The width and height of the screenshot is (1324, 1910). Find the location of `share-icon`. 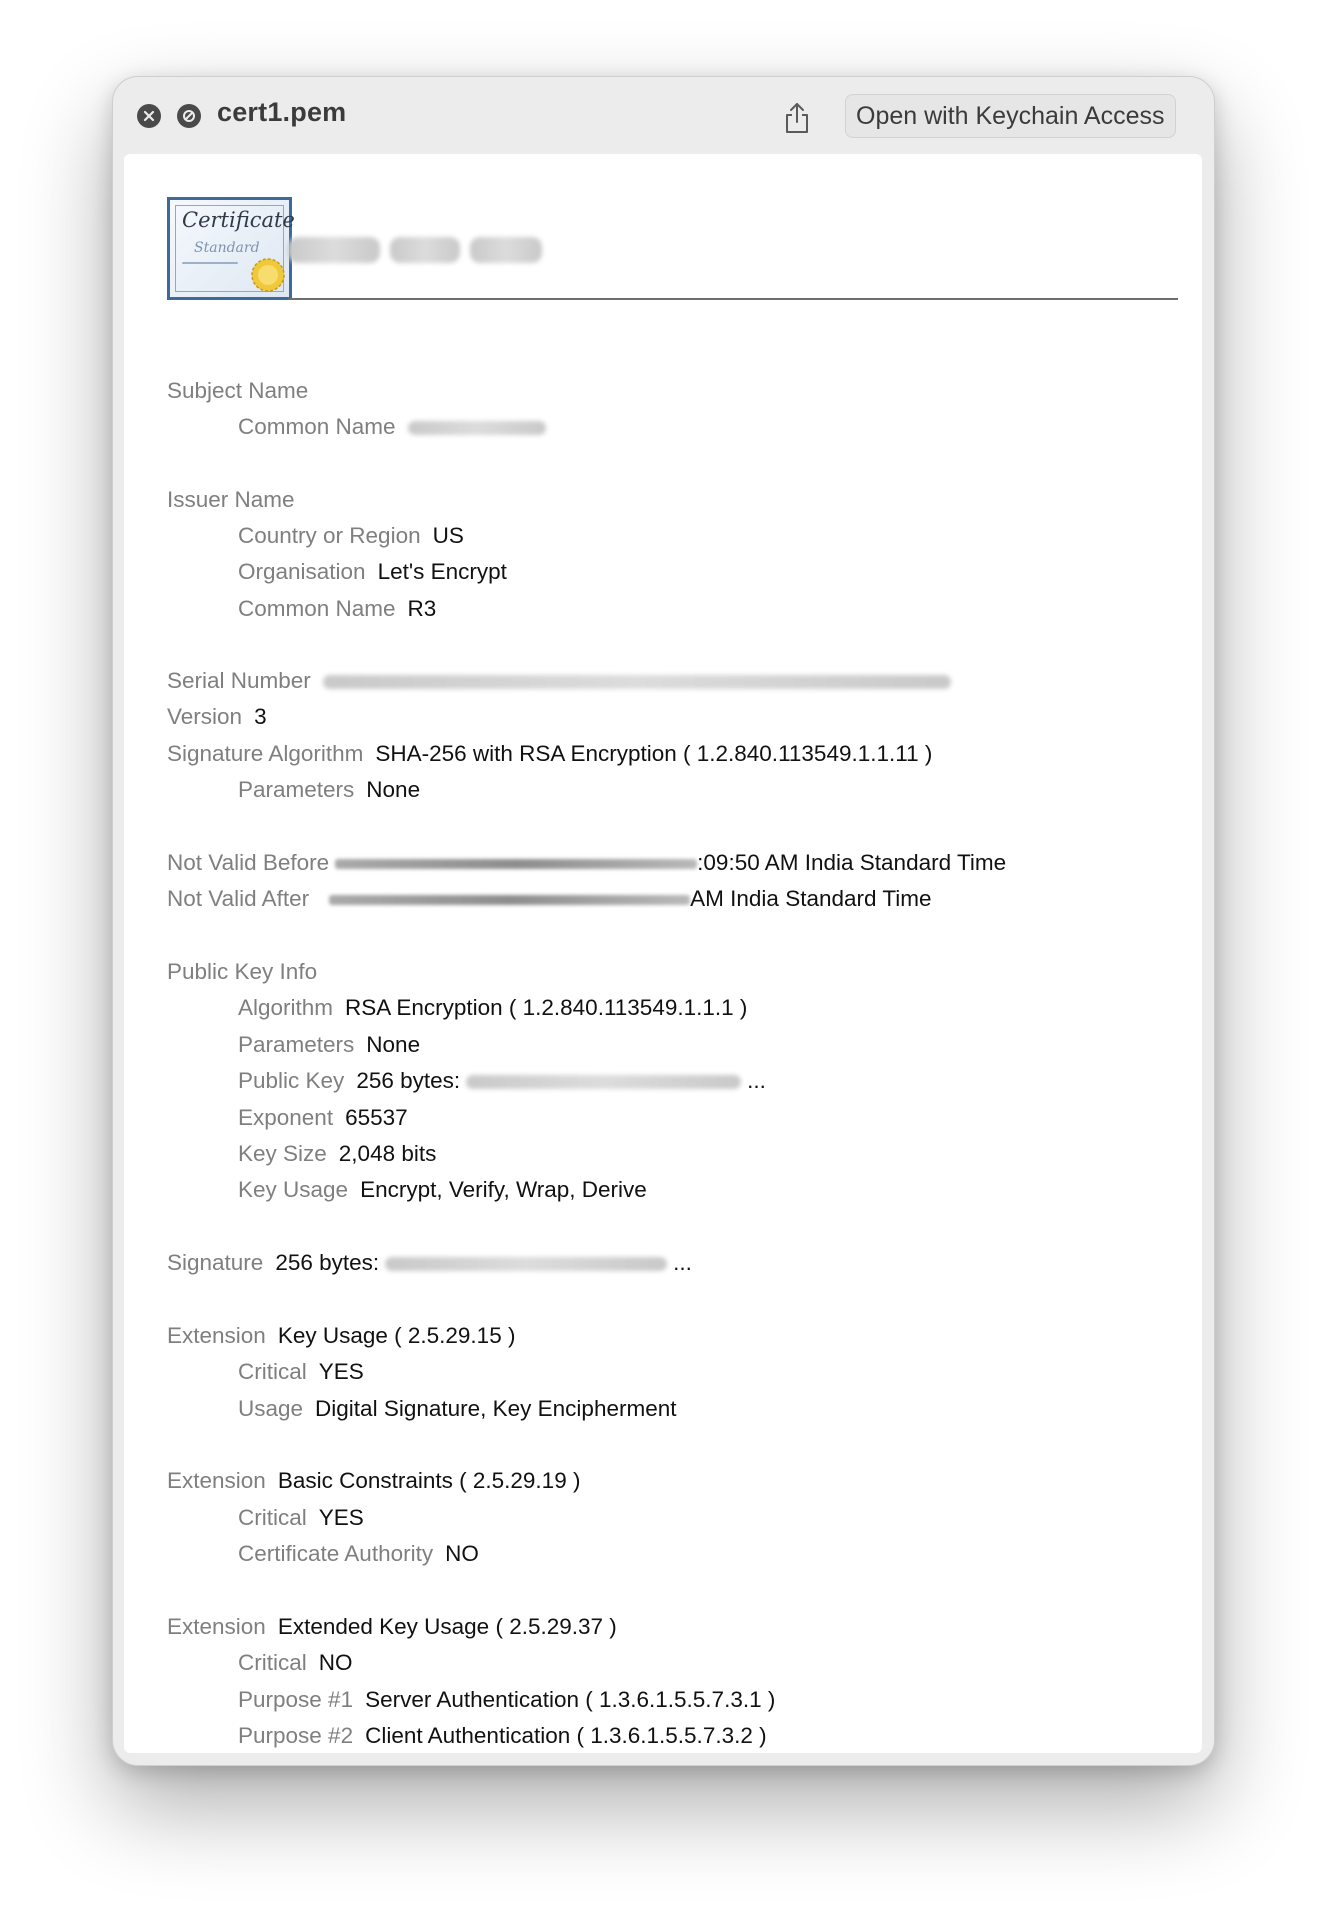

share-icon is located at coordinates (797, 118).